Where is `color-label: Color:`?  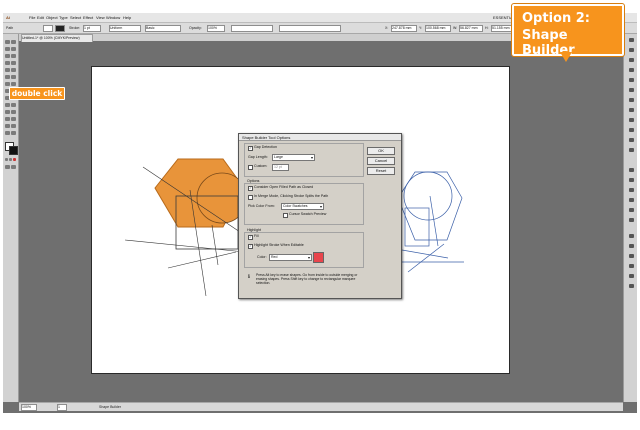 color-label: Color: is located at coordinates (262, 257).